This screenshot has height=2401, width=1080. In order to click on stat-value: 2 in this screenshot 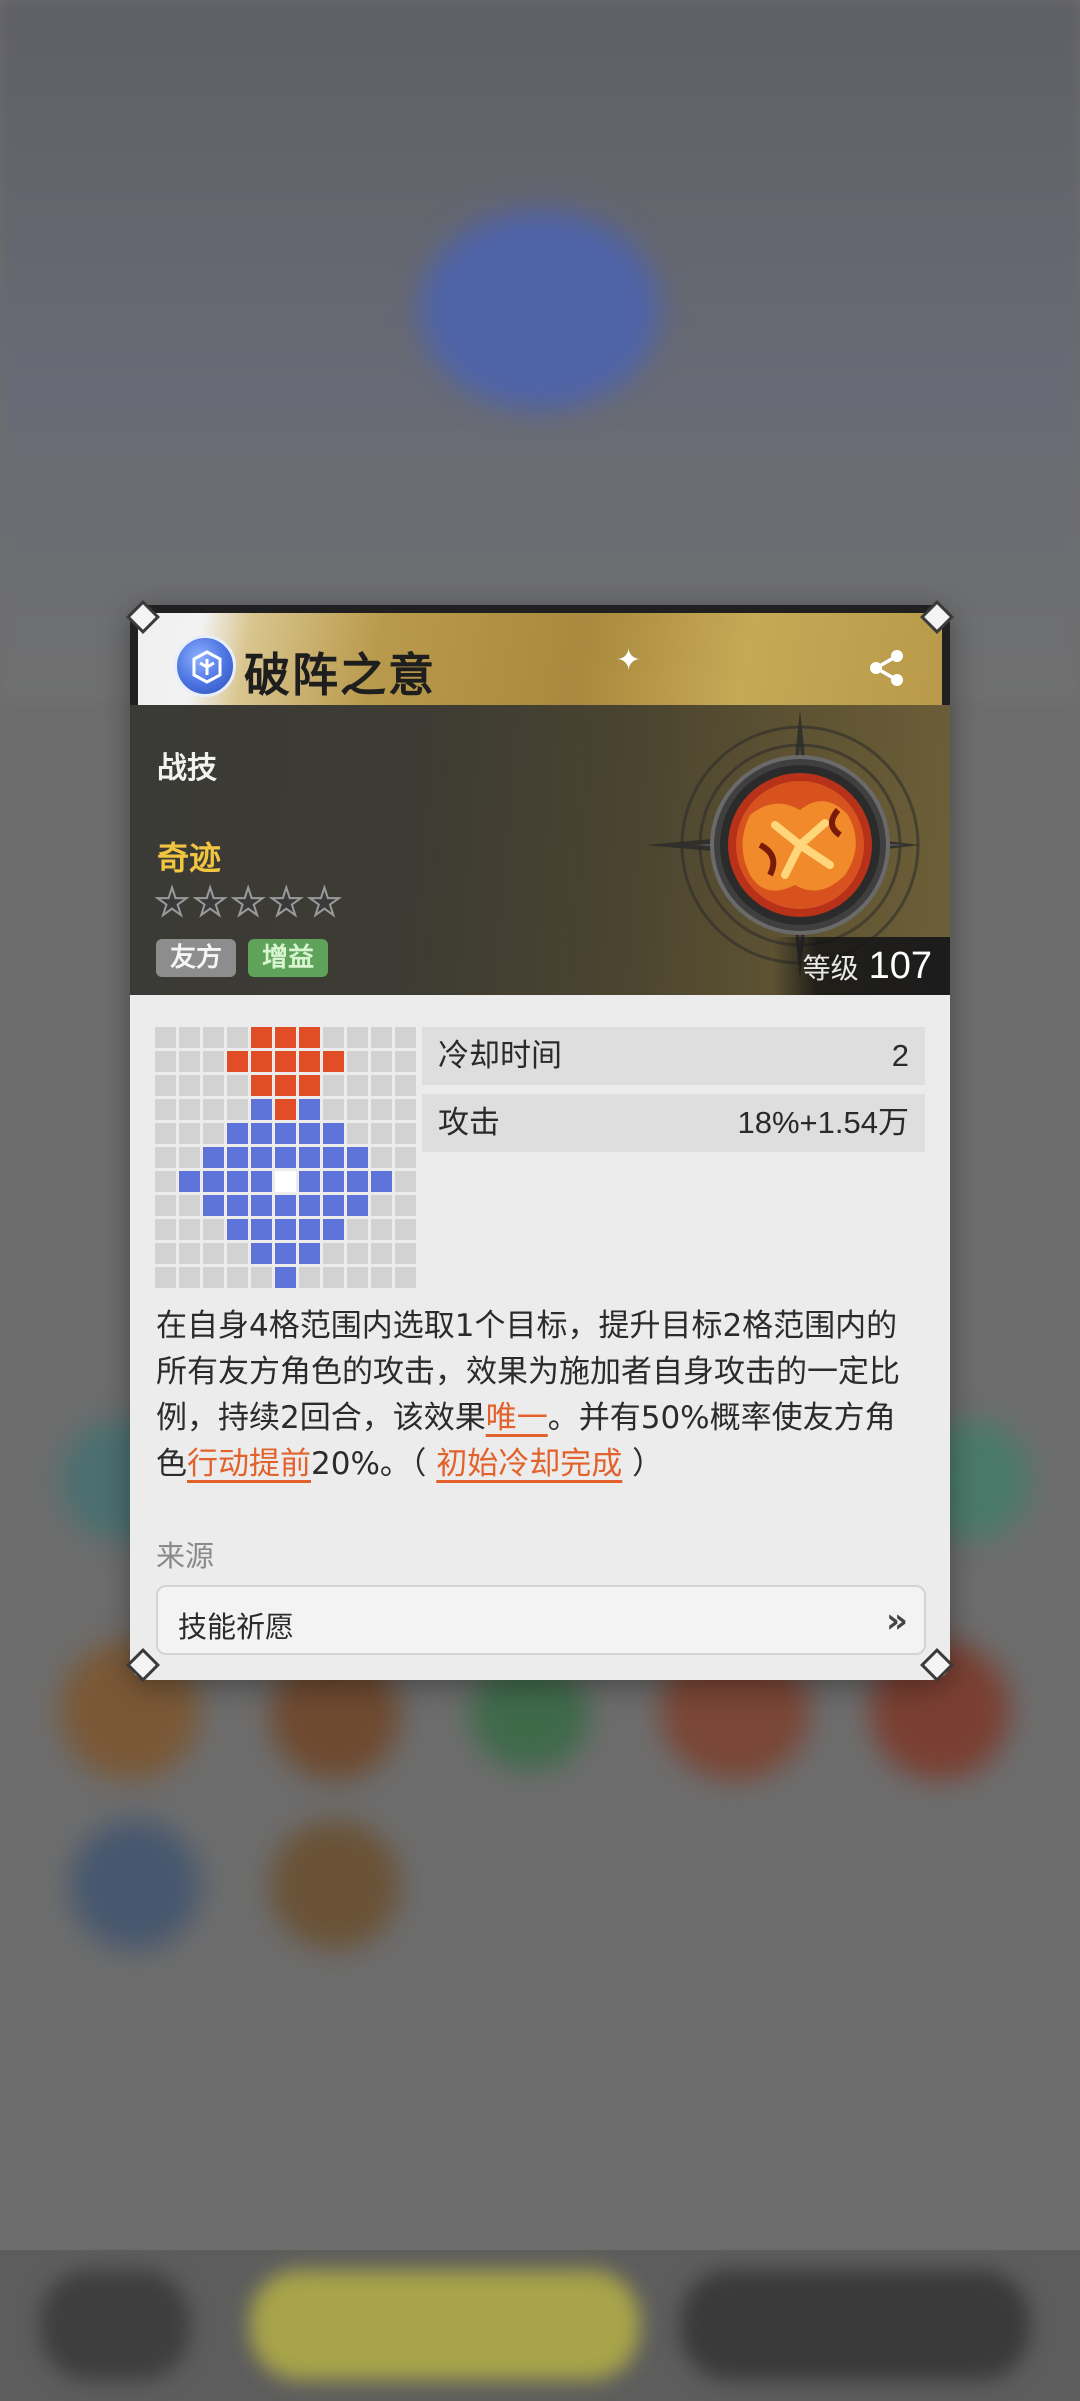, I will do `click(900, 1055)`.